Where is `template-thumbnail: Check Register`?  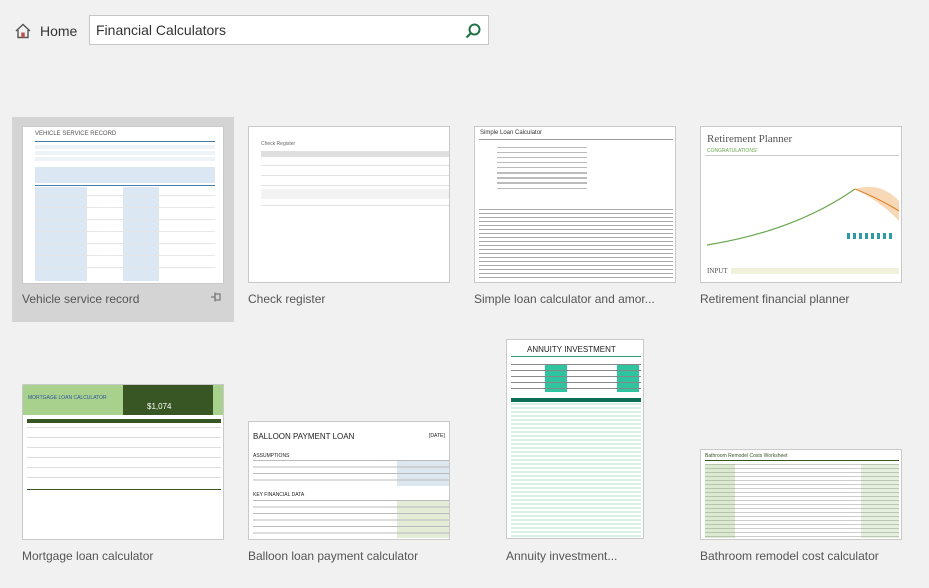
template-thumbnail: Check Register is located at coordinates (349, 204).